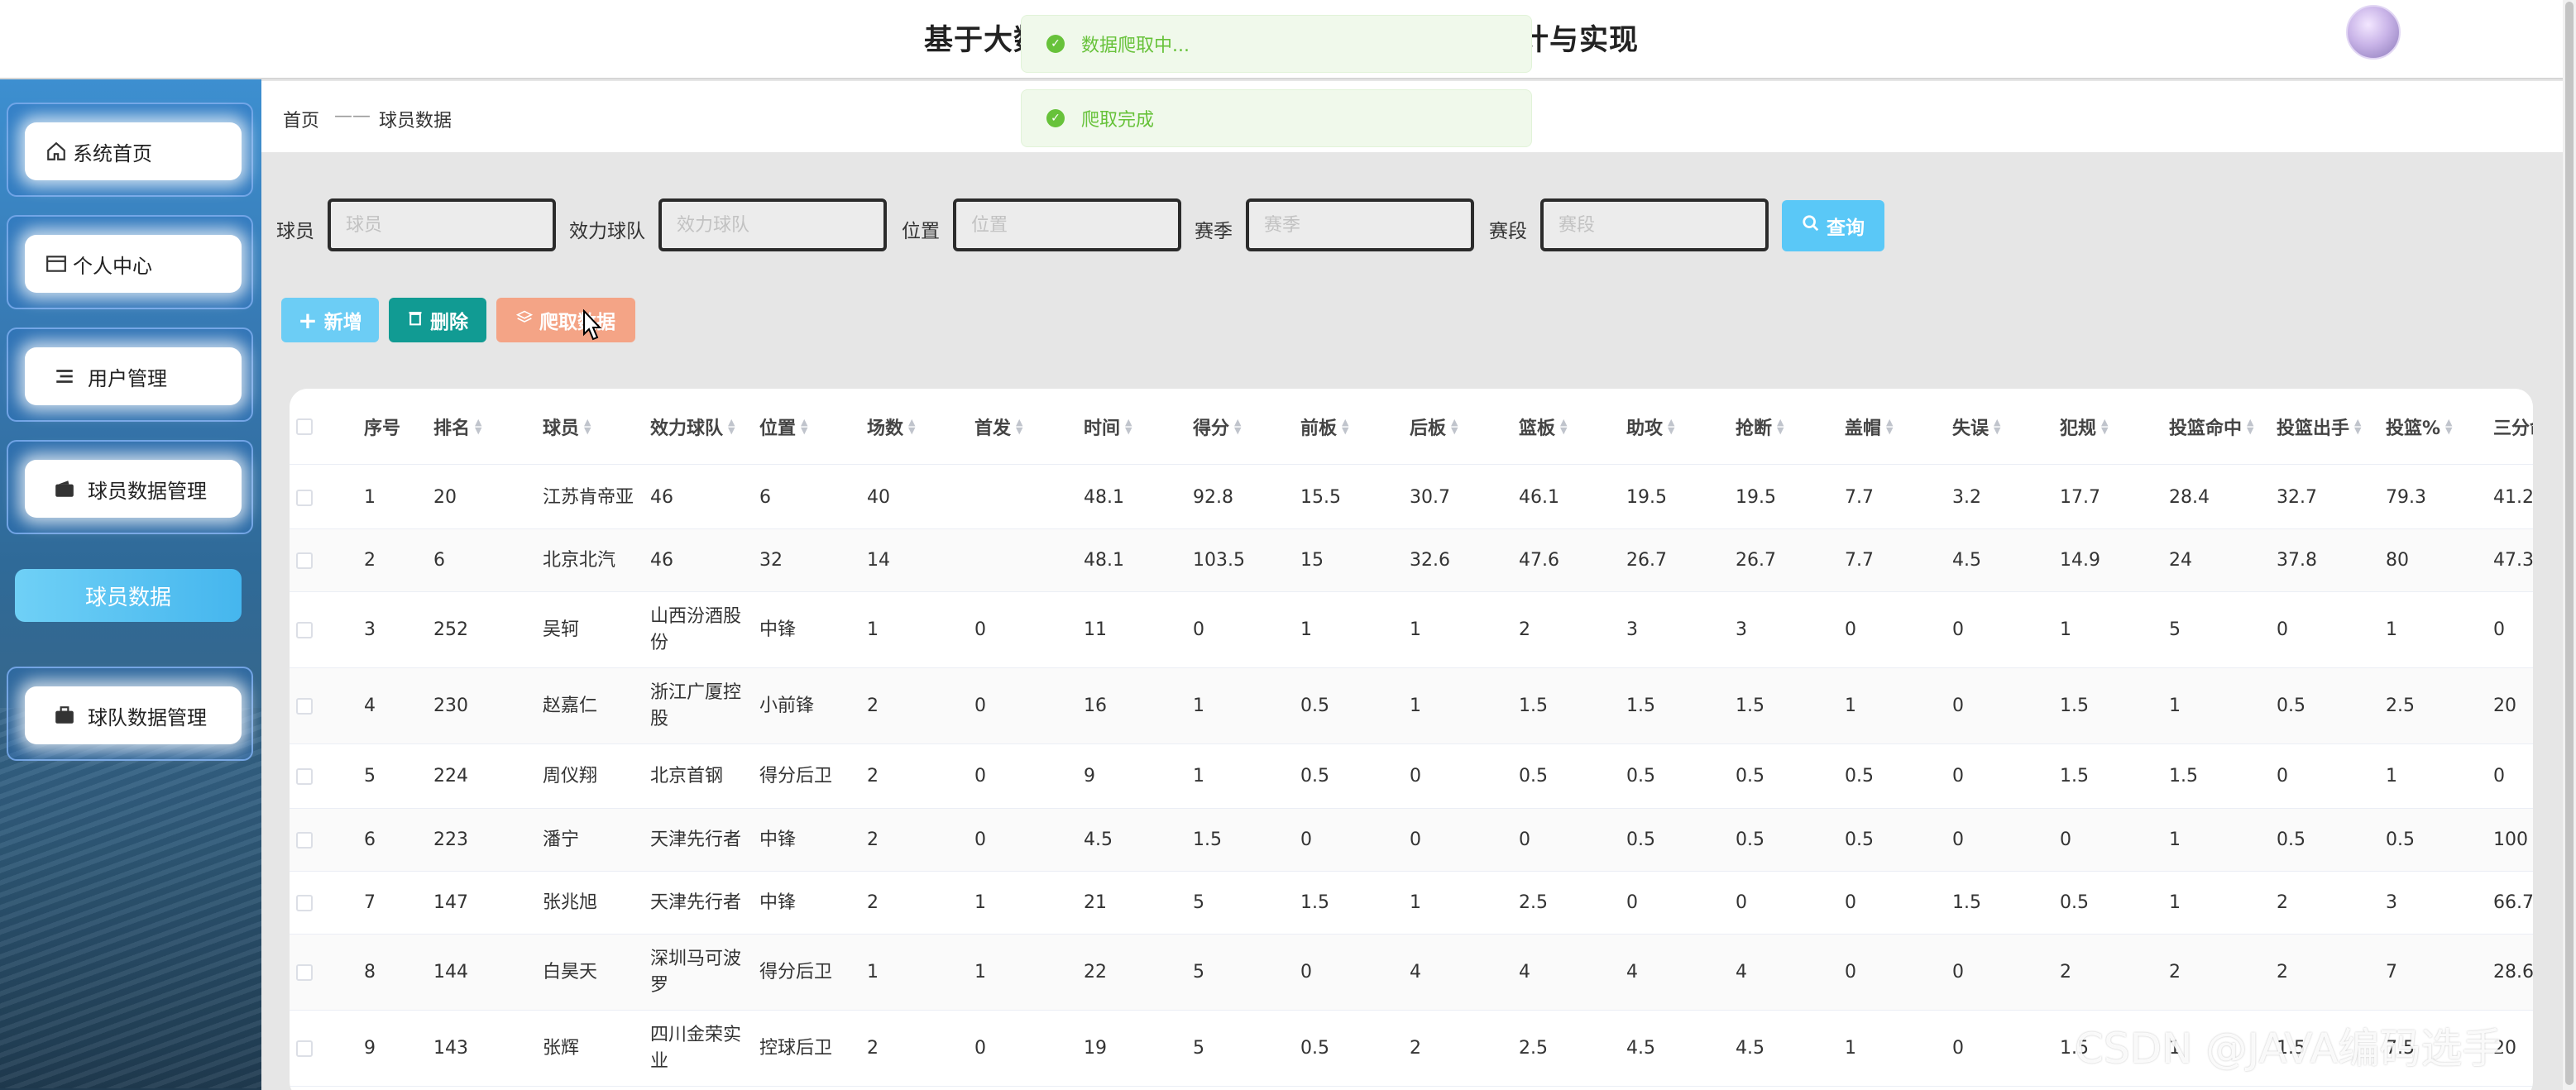 The height and width of the screenshot is (1090, 2576). What do you see at coordinates (1654, 224) in the screenshot?
I see `stage-search-input` at bounding box center [1654, 224].